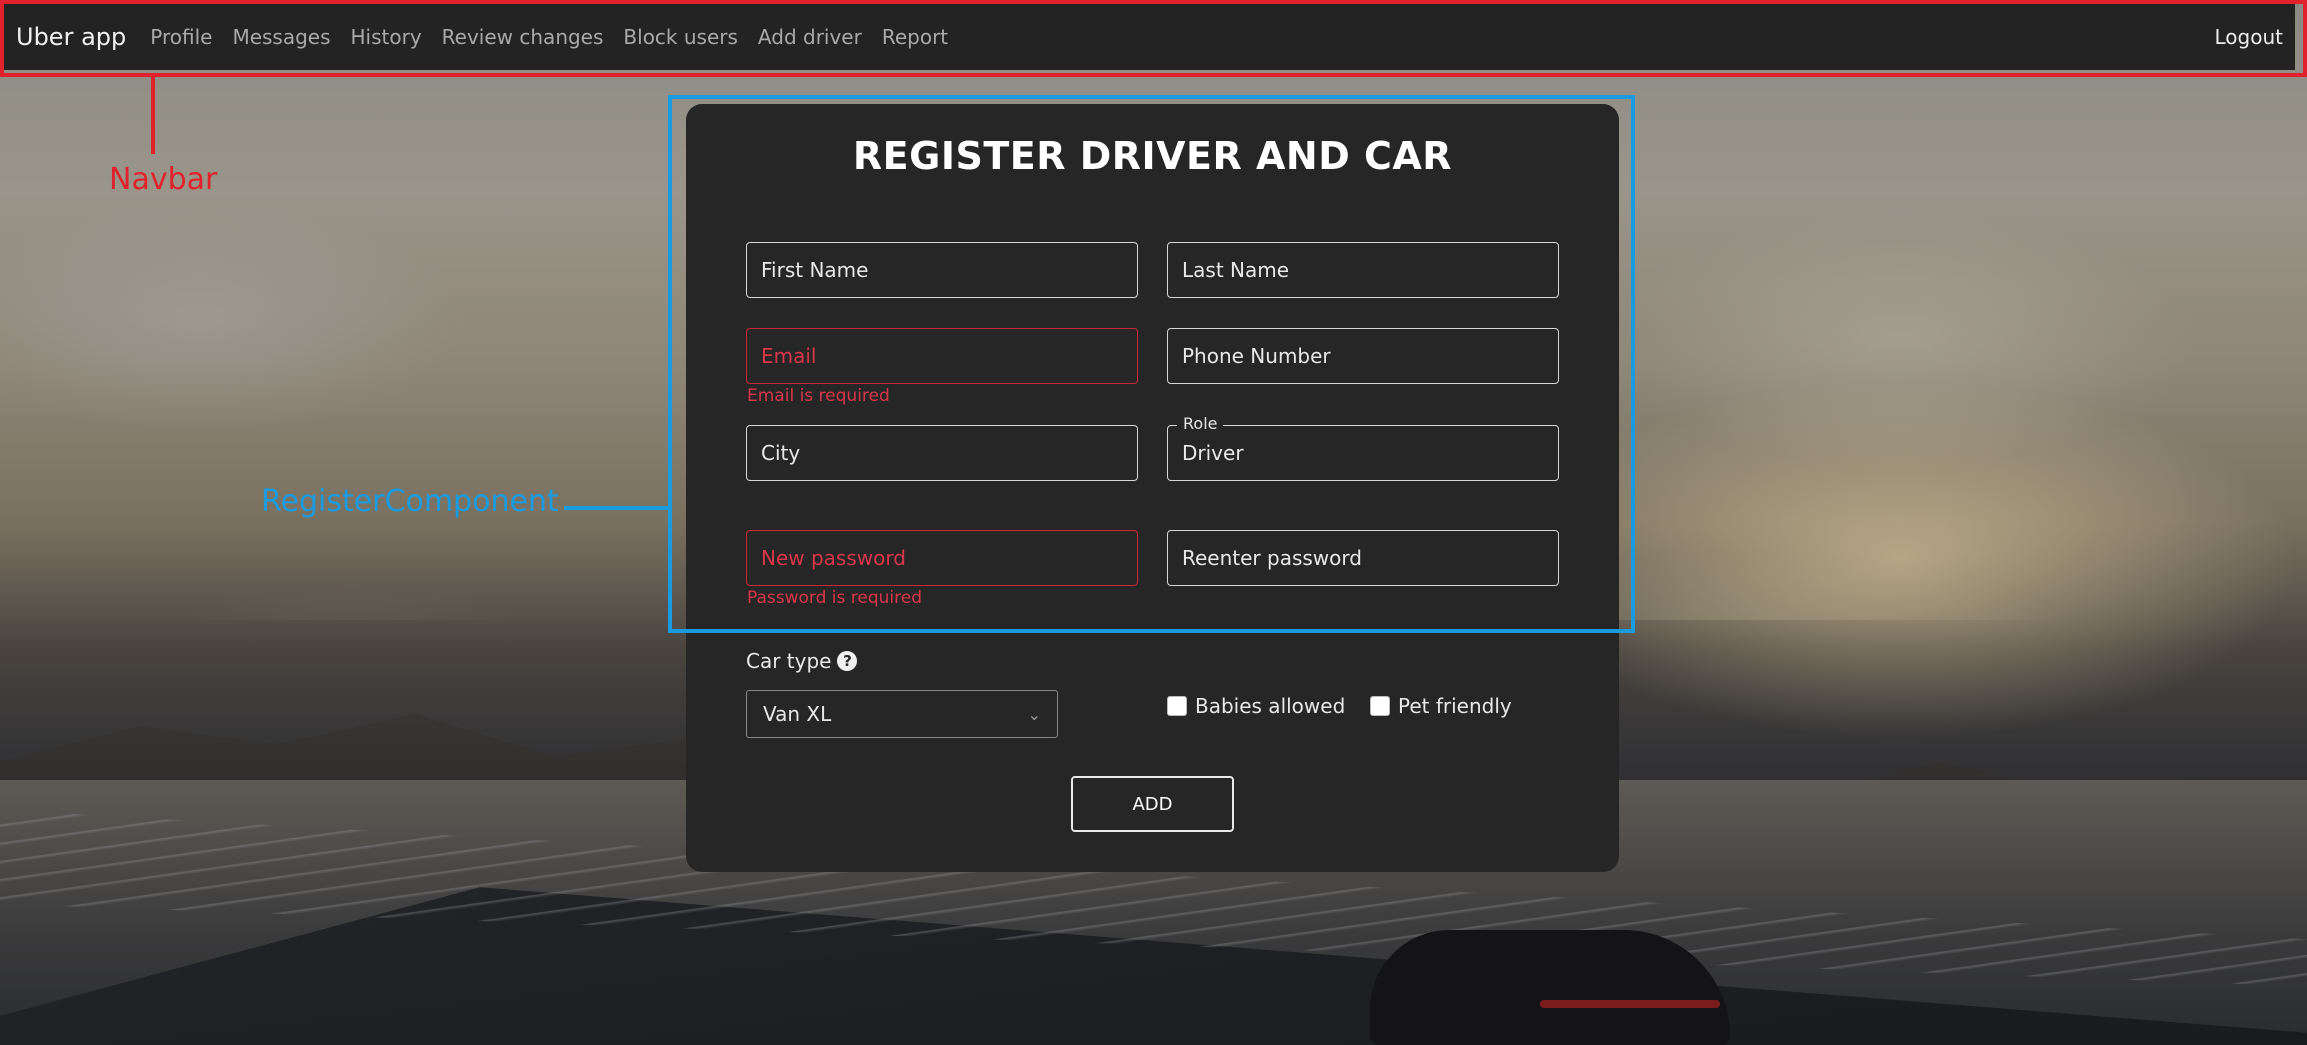 The image size is (2307, 1045). Describe the element at coordinates (153, 115) in the screenshot. I see `navbar-annotation-line` at that location.